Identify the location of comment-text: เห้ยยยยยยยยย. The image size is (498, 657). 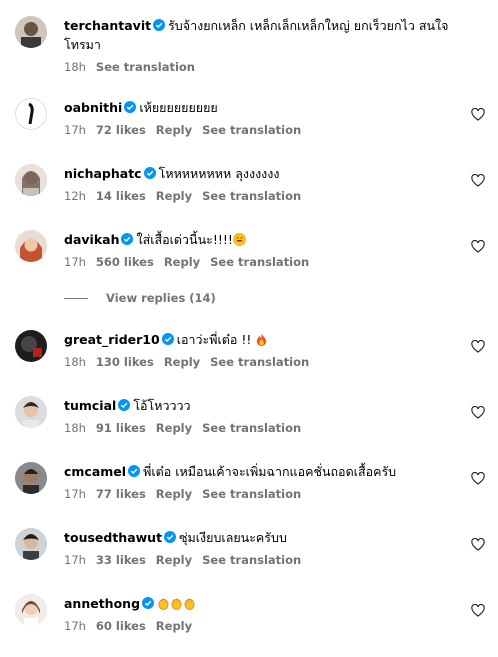
(178, 107).